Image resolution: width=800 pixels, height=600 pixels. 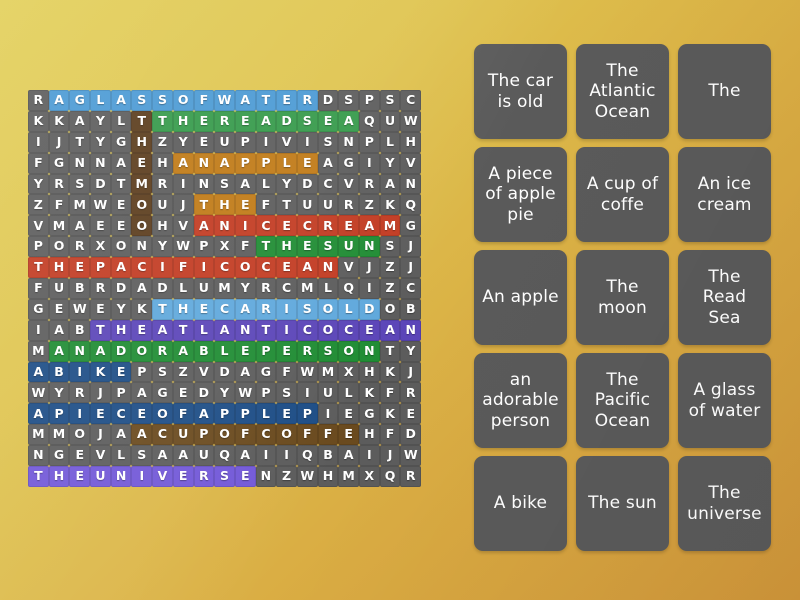 What do you see at coordinates (520, 297) in the screenshot?
I see `card-an-apple: An apple` at bounding box center [520, 297].